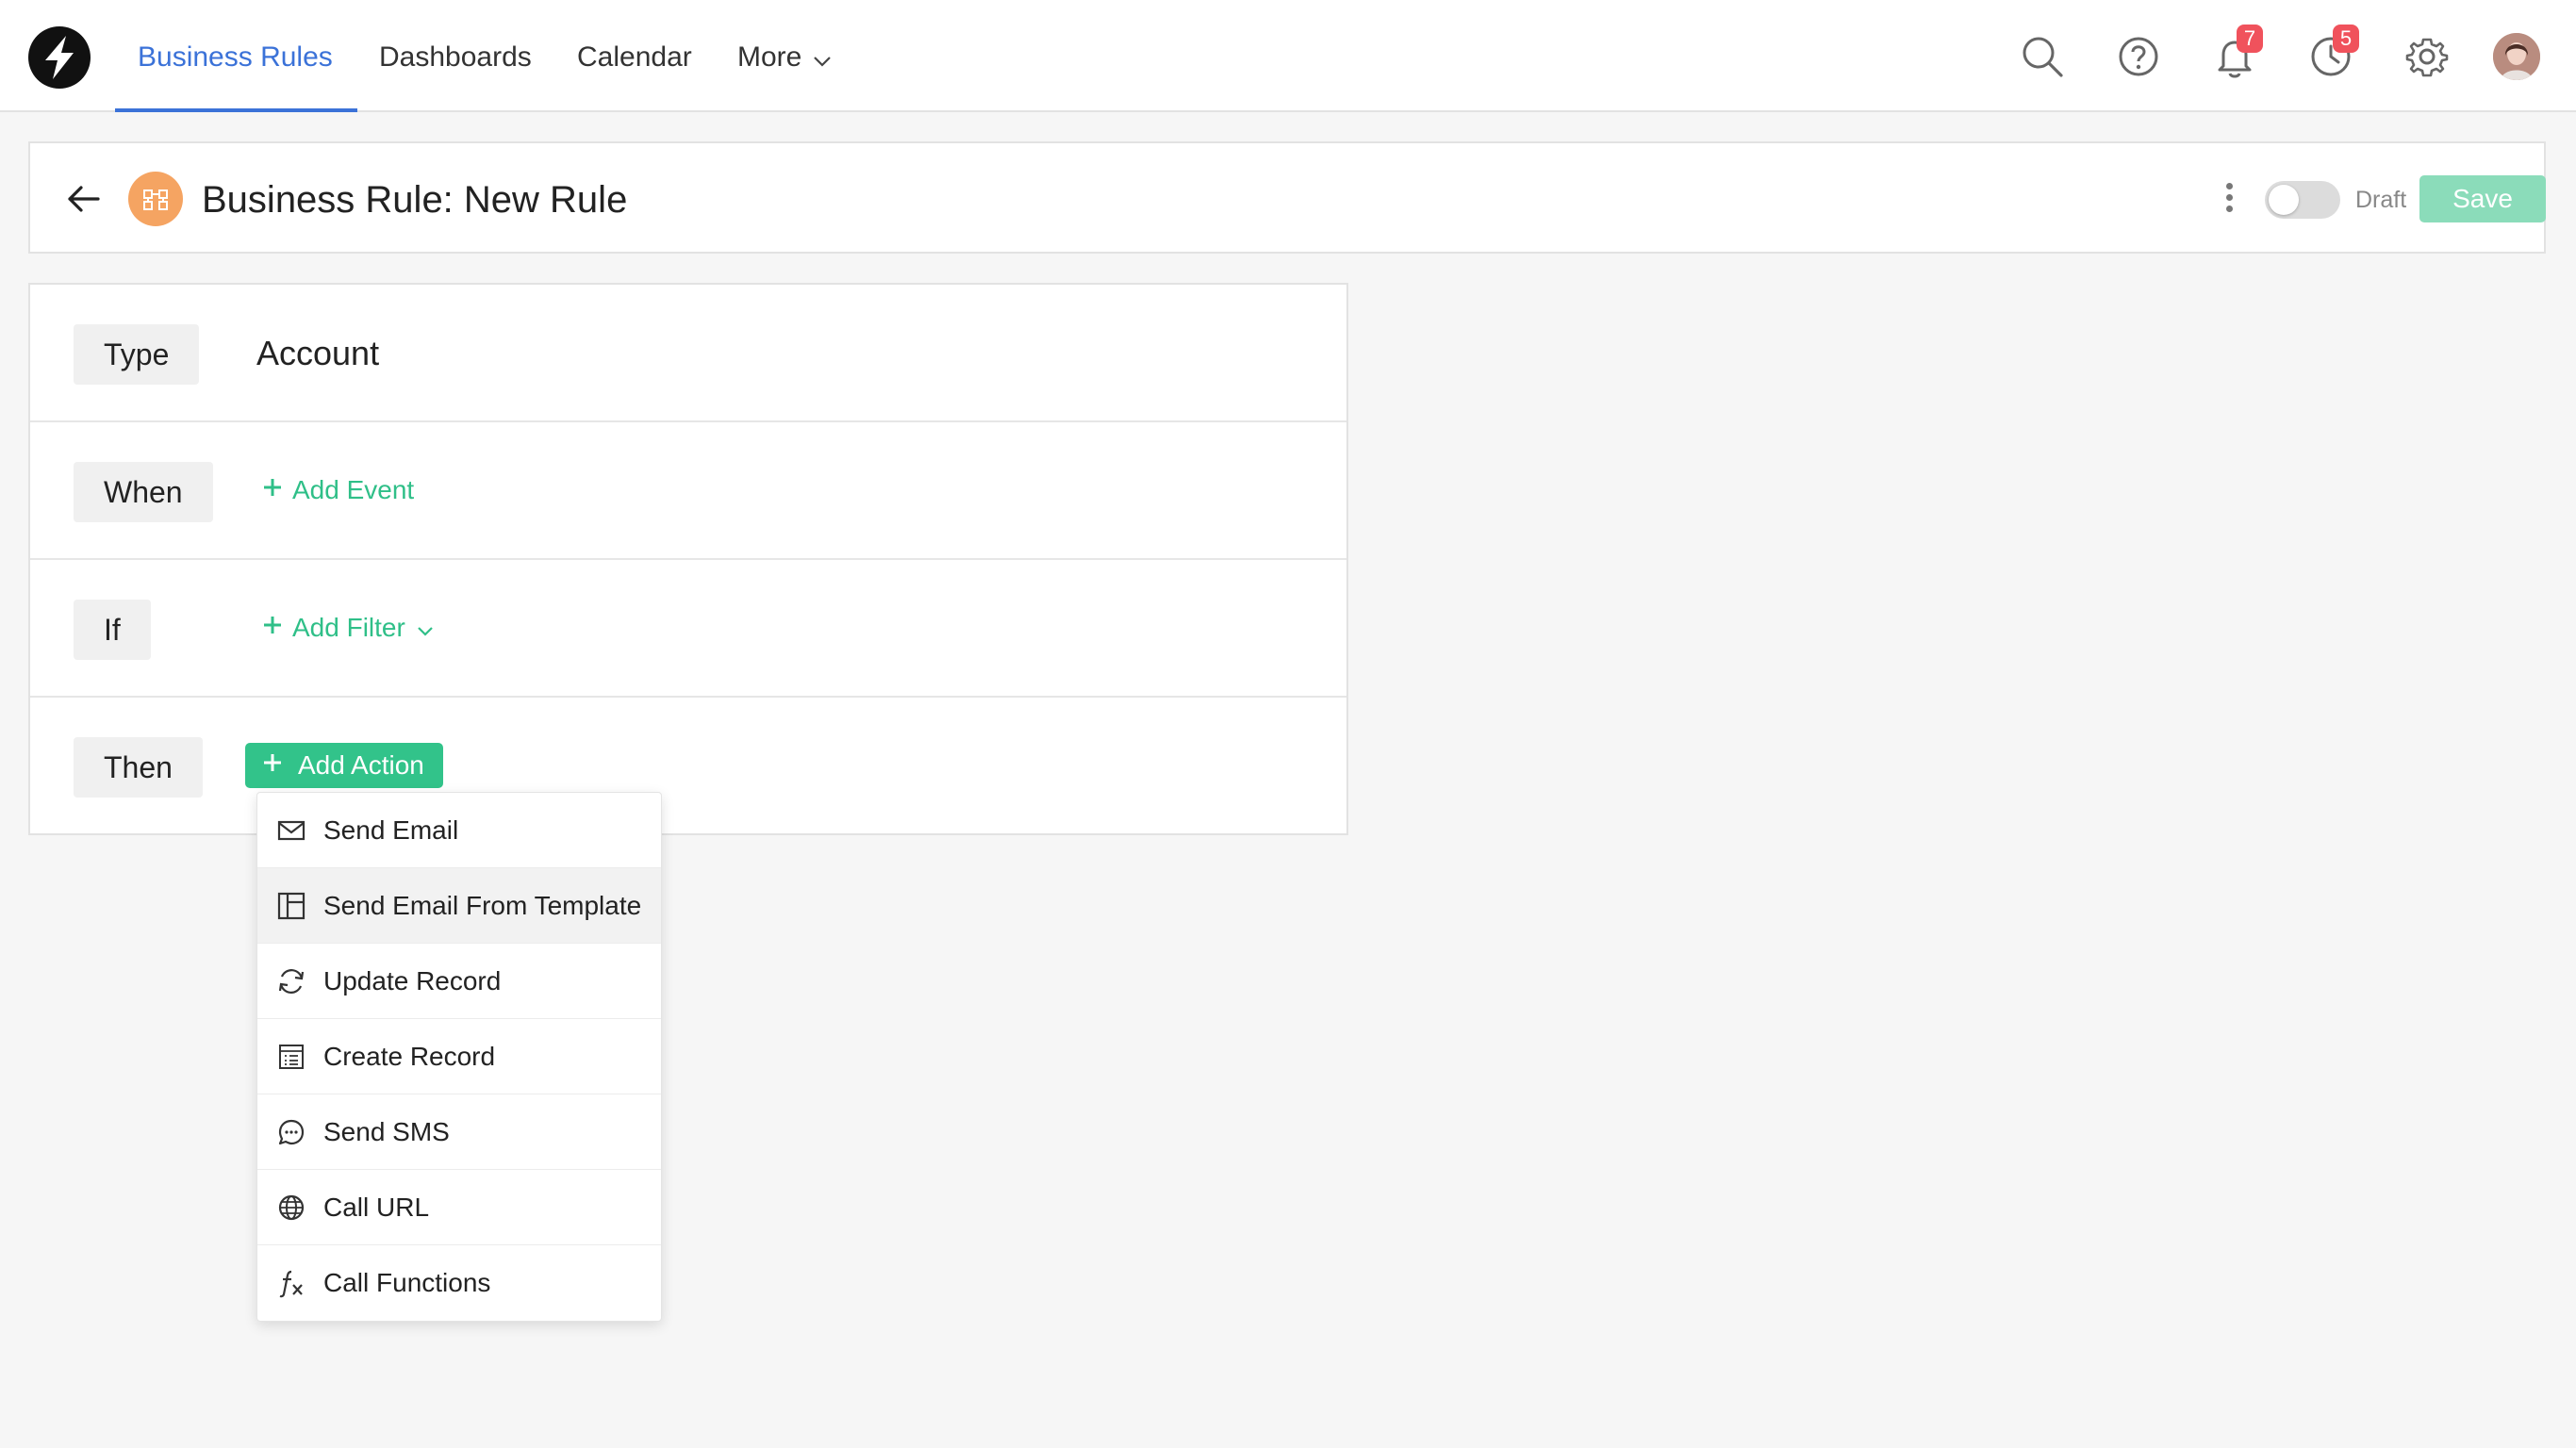 The height and width of the screenshot is (1448, 2576). I want to click on save-button: Save, so click(2482, 198).